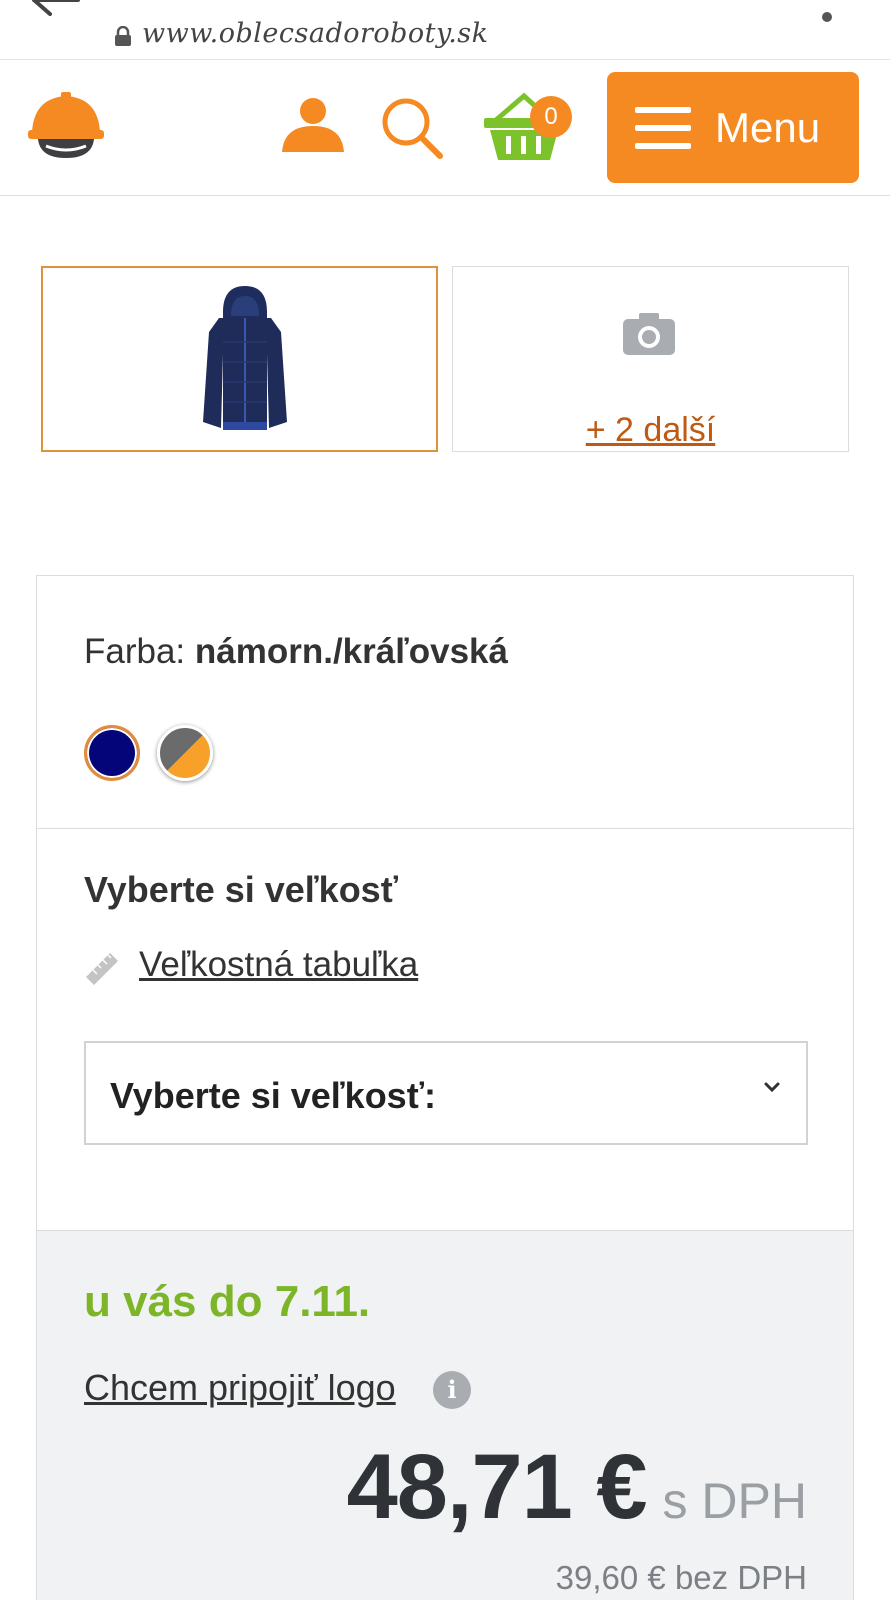  I want to click on color-swatch-navy, so click(112, 753).